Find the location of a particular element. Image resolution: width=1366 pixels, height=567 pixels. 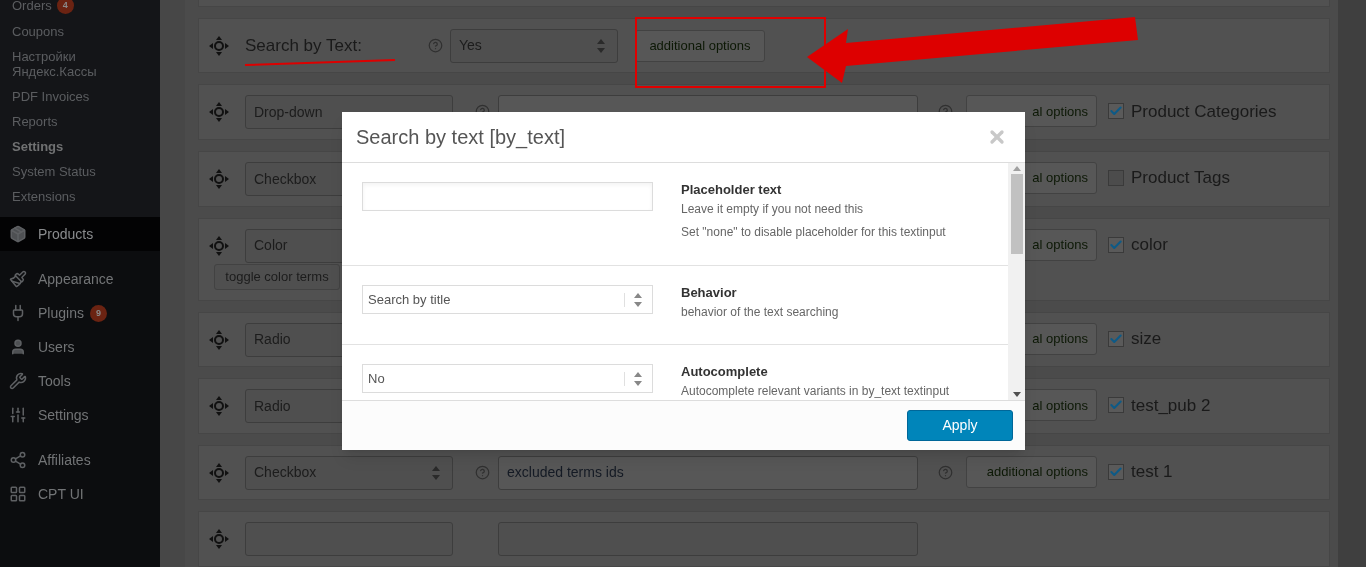

option-select: Search by title is located at coordinates (507, 299).